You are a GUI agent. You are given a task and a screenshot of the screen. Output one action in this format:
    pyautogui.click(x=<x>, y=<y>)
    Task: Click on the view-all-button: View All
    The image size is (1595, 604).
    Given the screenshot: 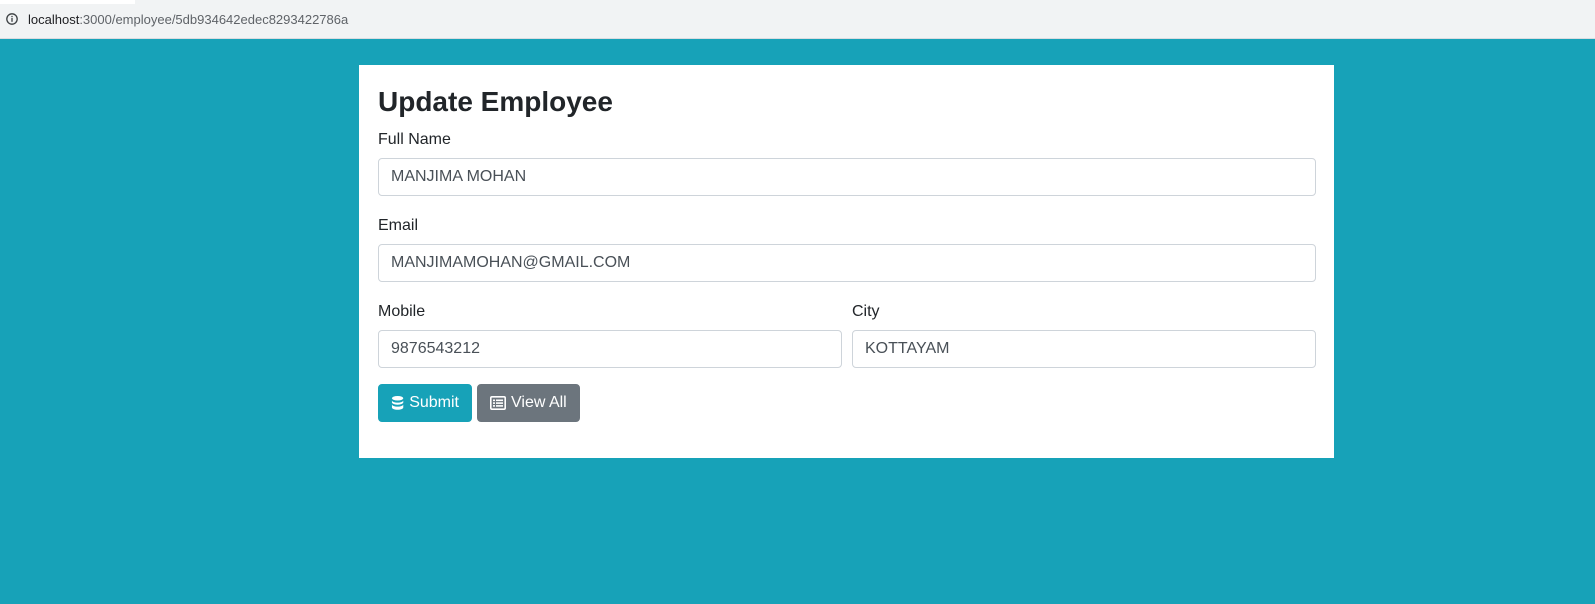 What is the action you would take?
    pyautogui.click(x=528, y=403)
    